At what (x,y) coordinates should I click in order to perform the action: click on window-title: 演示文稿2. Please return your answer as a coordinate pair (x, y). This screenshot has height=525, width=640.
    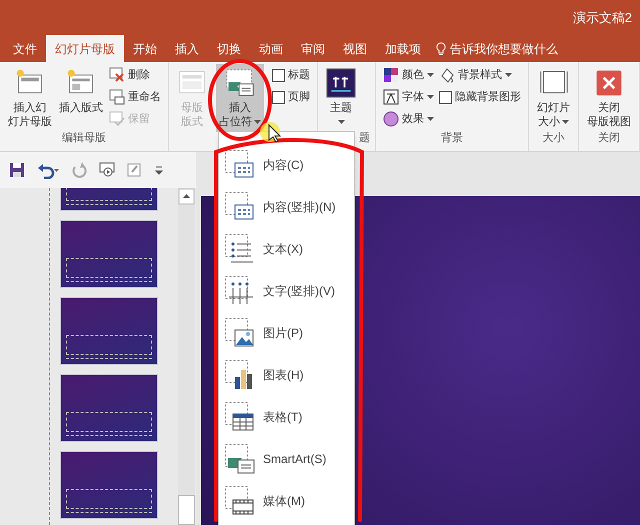
    Looking at the image, I should click on (602, 17).